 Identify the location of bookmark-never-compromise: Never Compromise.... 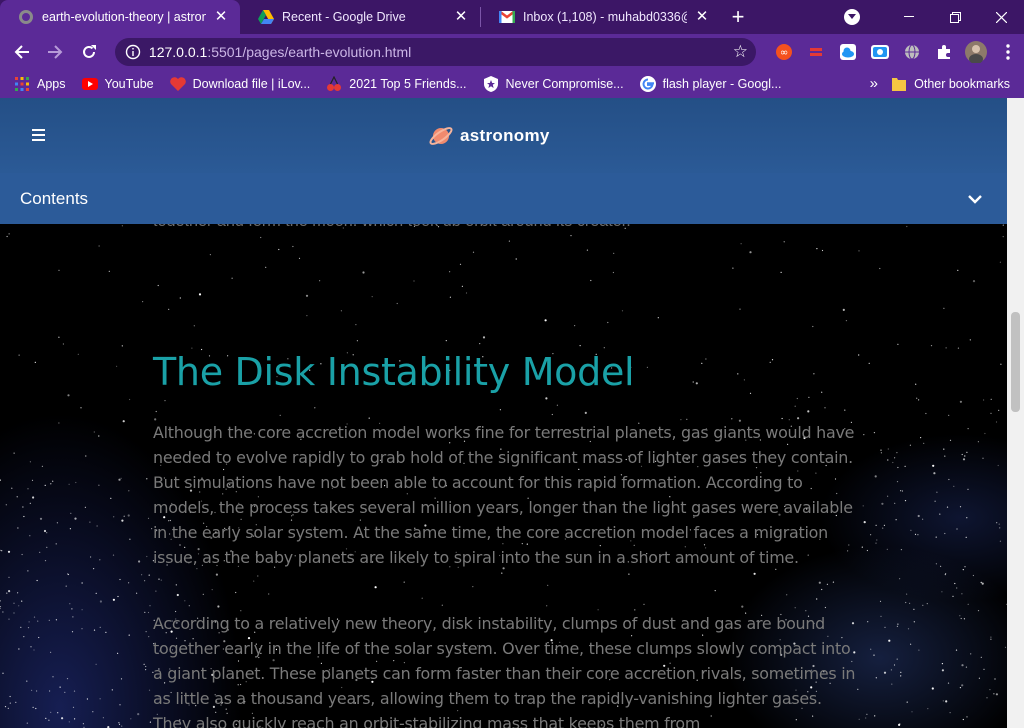
(553, 84).